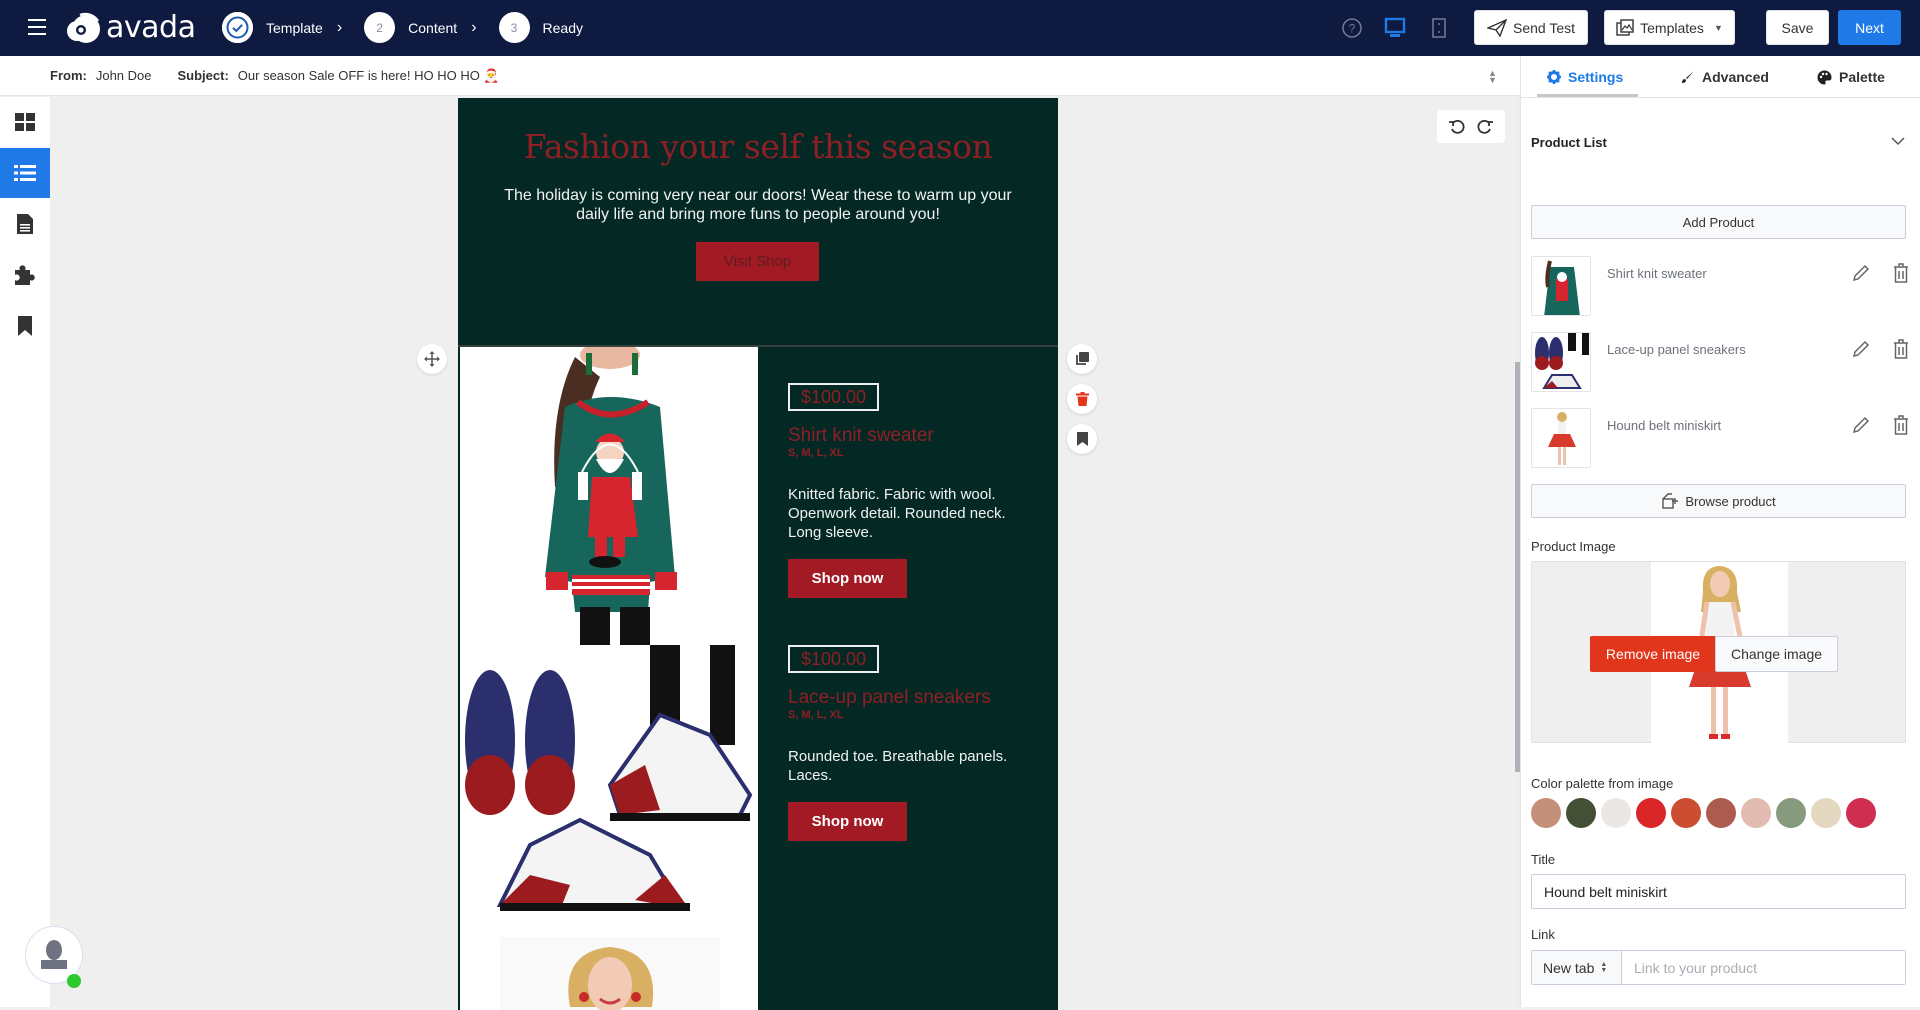 The image size is (1920, 1010). I want to click on color-palette, so click(1703, 813).